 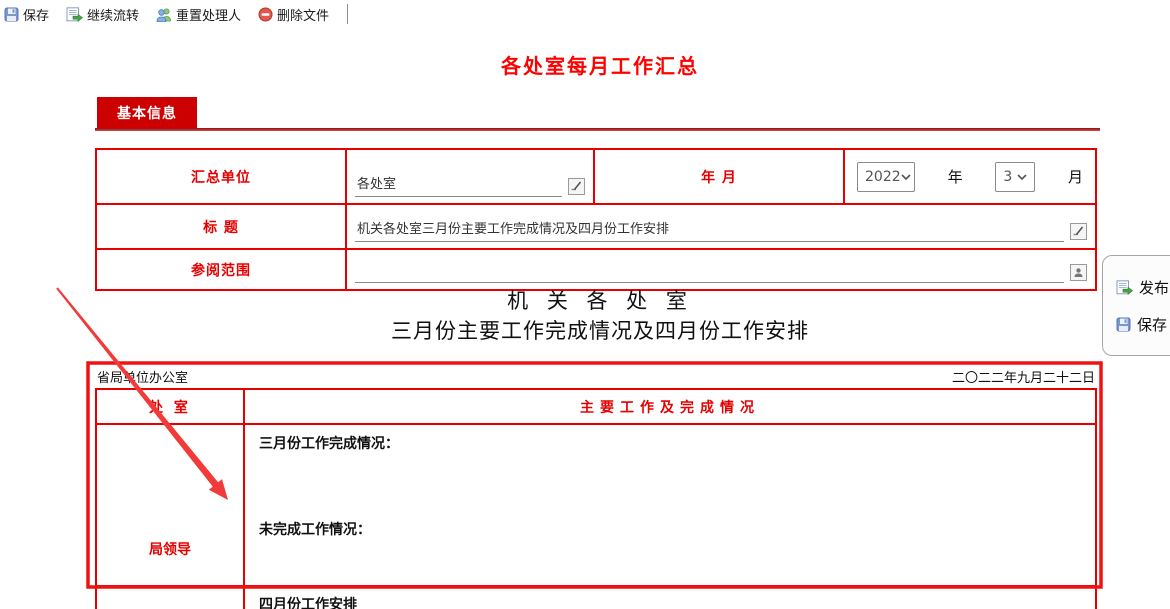 I want to click on document-date: 二〇二二年九月二十二日, so click(x=1023, y=378).